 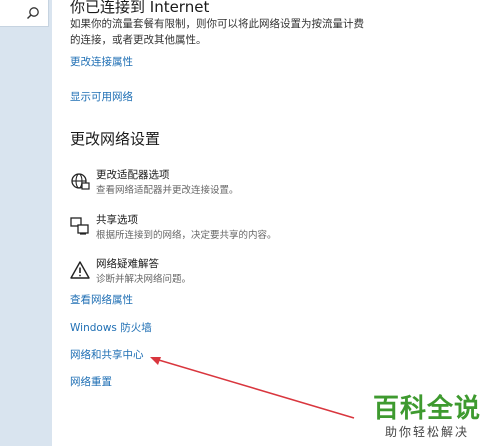 What do you see at coordinates (426, 409) in the screenshot?
I see `watermark-title: 百科全说` at bounding box center [426, 409].